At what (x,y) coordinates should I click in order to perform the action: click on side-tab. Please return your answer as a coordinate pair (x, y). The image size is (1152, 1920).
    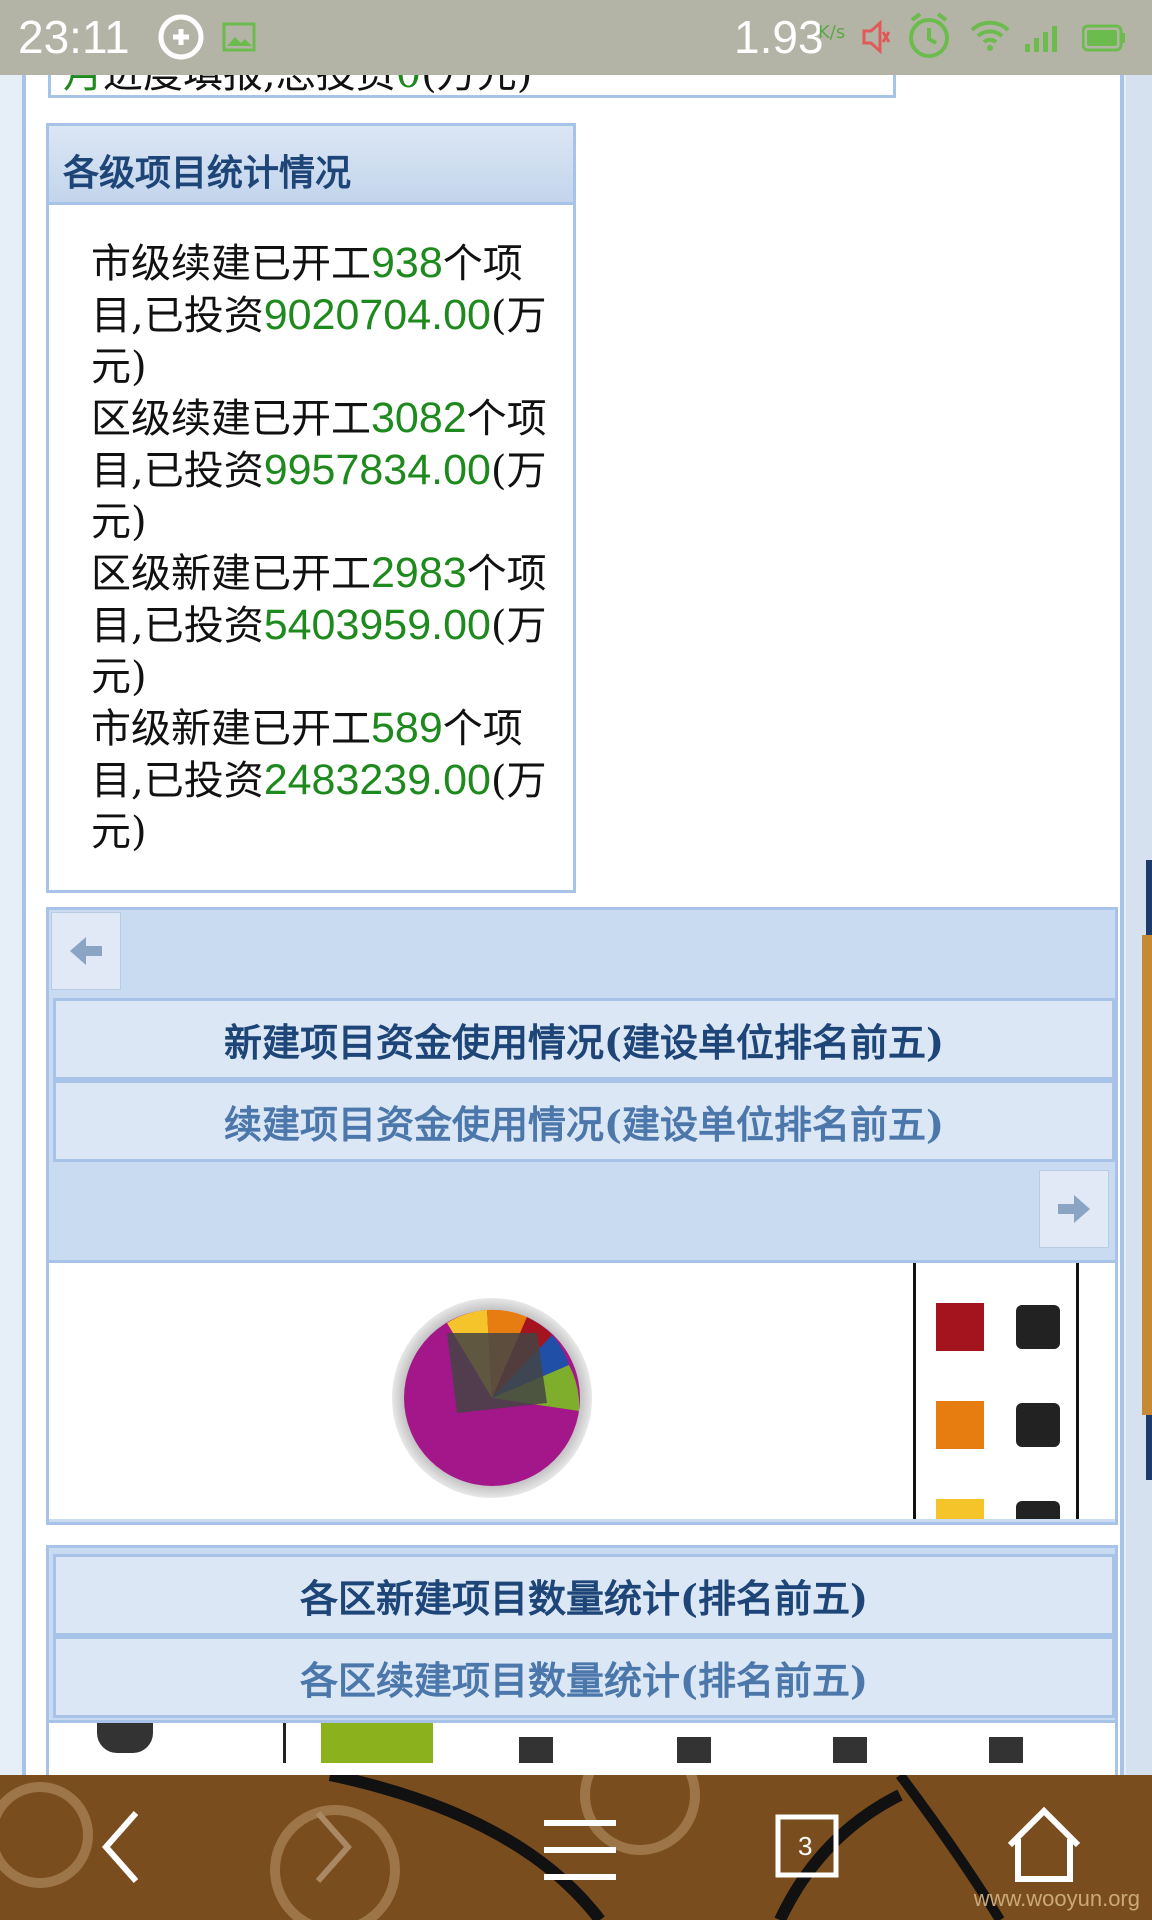
    Looking at the image, I should click on (1147, 1175).